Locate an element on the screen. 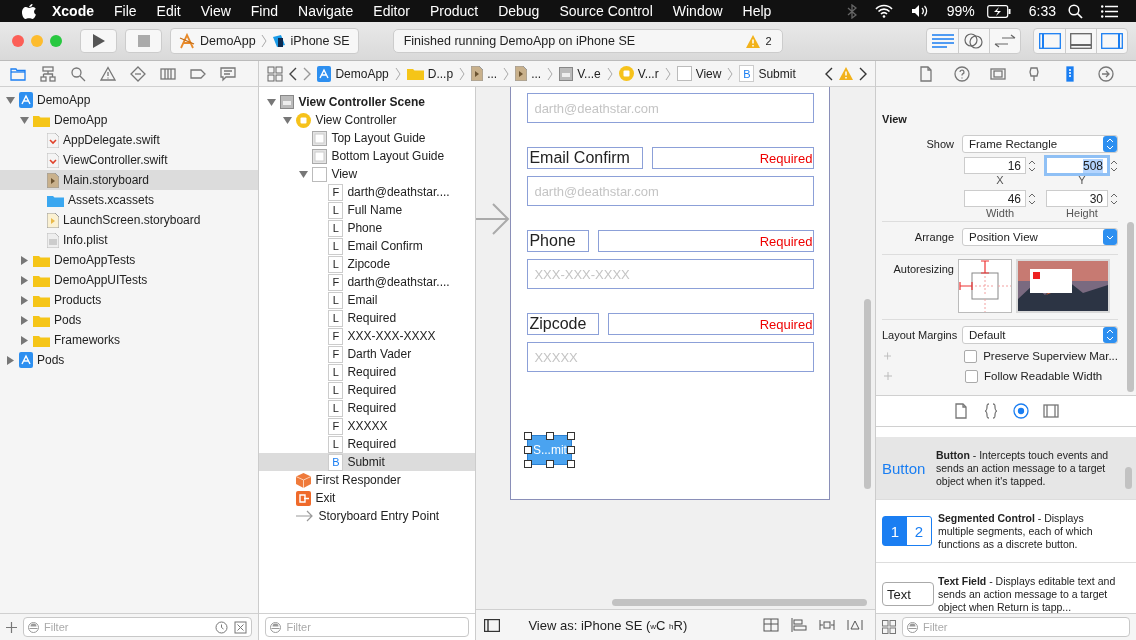 This screenshot has width=1136, height=640. menu-item: Edit is located at coordinates (168, 11).